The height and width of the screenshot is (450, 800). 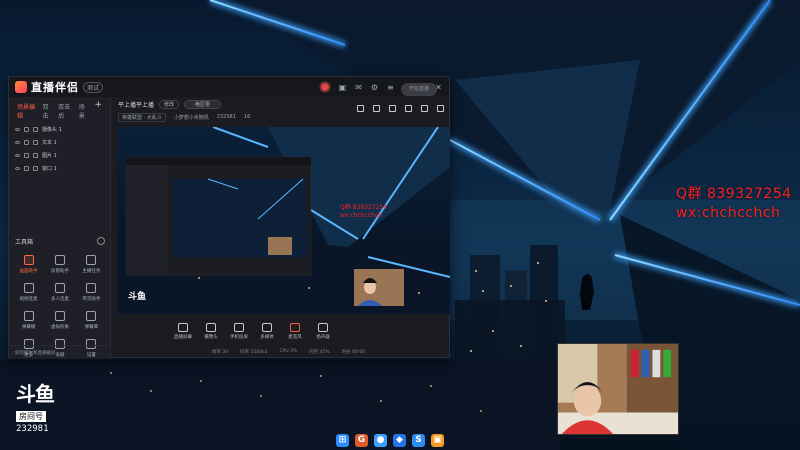 What do you see at coordinates (325, 87) in the screenshot?
I see `user-avatar` at bounding box center [325, 87].